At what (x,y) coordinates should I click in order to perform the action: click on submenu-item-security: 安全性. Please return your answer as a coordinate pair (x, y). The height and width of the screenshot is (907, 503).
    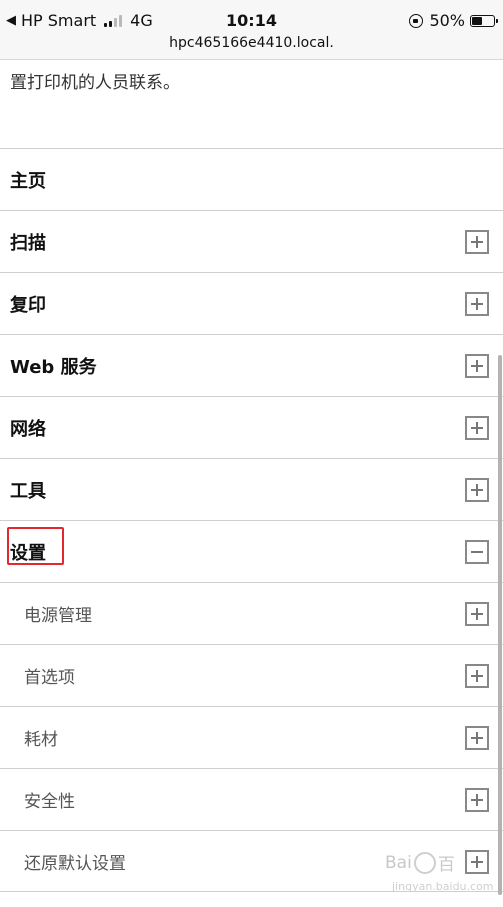
    Looking at the image, I should click on (251, 799).